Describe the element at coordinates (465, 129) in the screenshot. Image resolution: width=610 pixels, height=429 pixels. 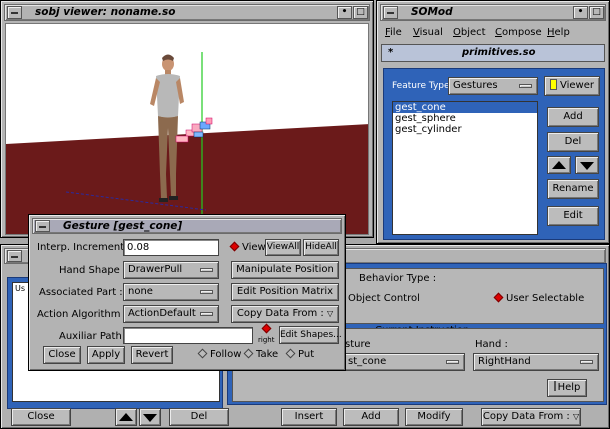
I see `list-item: gest_cylinder` at that location.